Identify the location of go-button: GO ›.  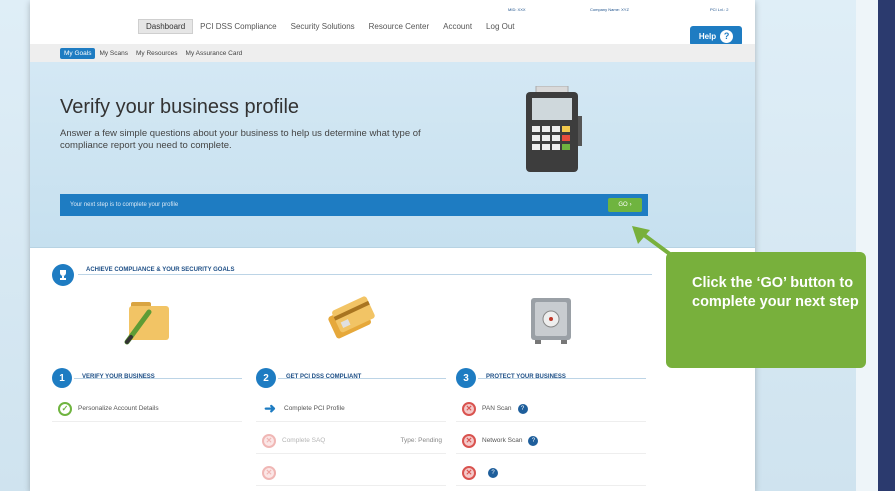
(625, 205).